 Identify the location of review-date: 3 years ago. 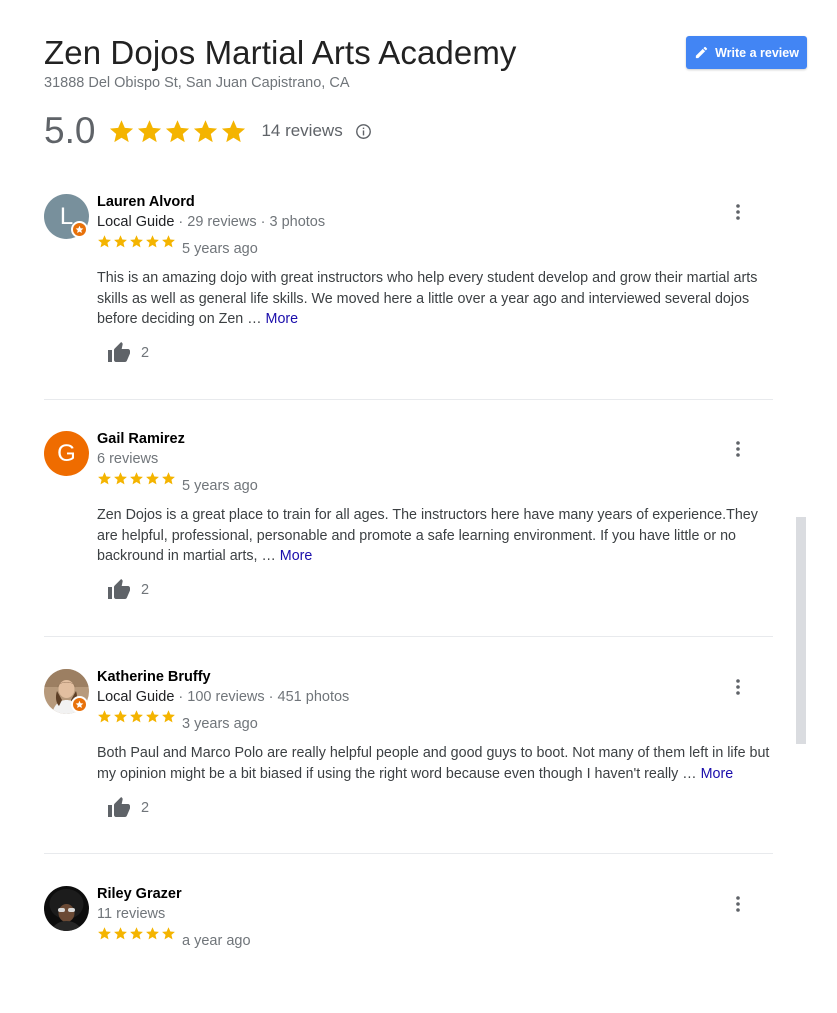
(220, 724).